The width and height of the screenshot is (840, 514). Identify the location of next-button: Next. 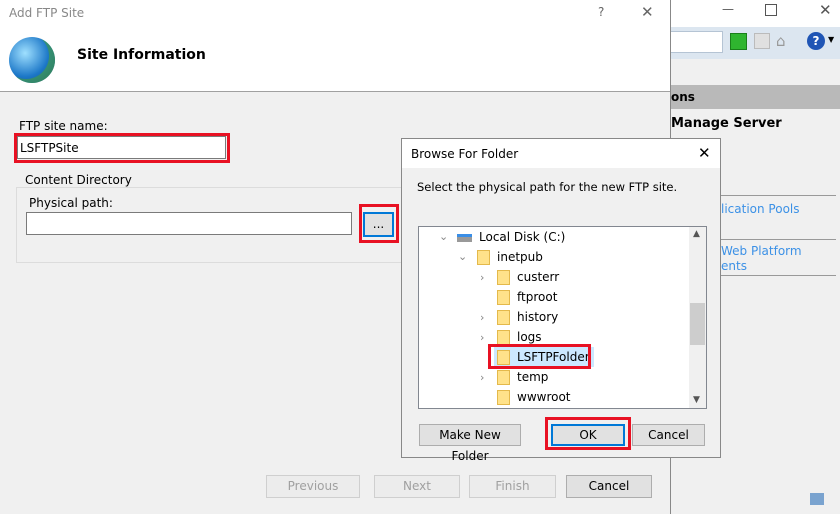
(417, 486).